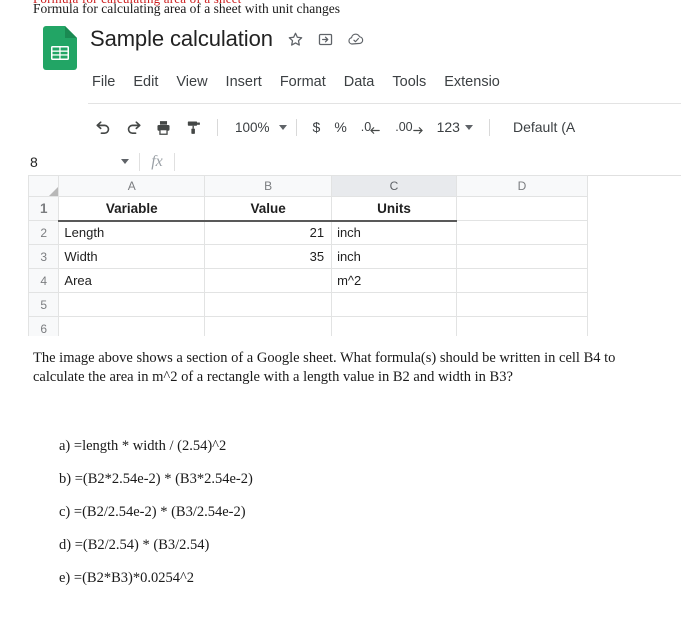  What do you see at coordinates (268, 186) in the screenshot?
I see `column-header-b: B` at bounding box center [268, 186].